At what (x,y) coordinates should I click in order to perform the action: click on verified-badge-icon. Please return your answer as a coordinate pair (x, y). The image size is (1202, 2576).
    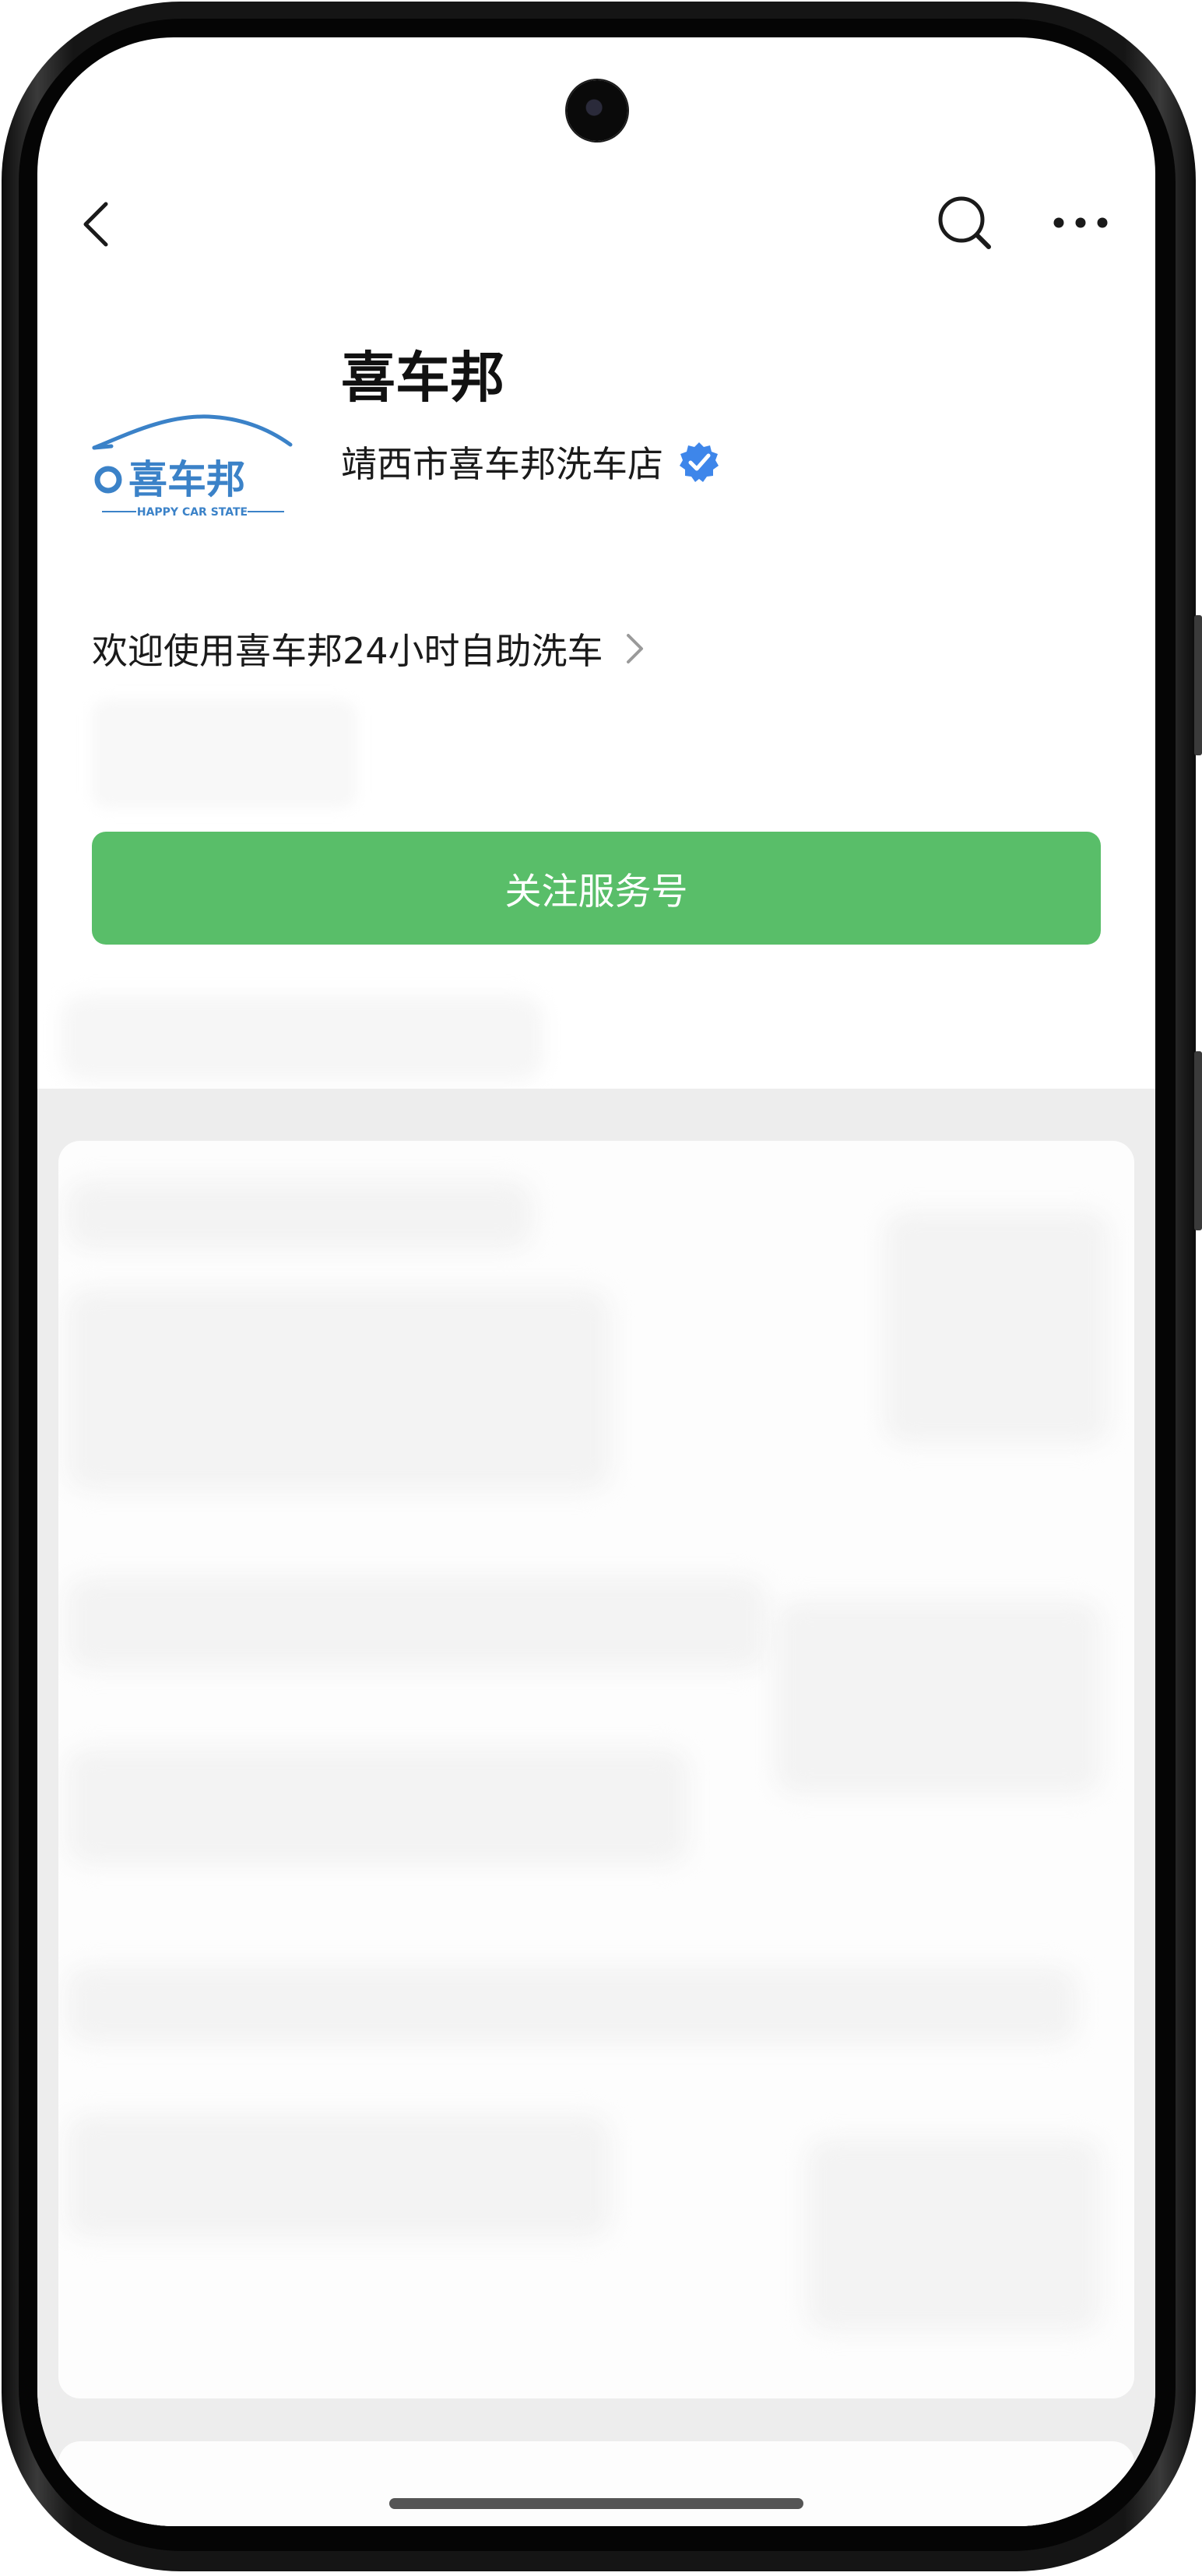
    Looking at the image, I should click on (699, 462).